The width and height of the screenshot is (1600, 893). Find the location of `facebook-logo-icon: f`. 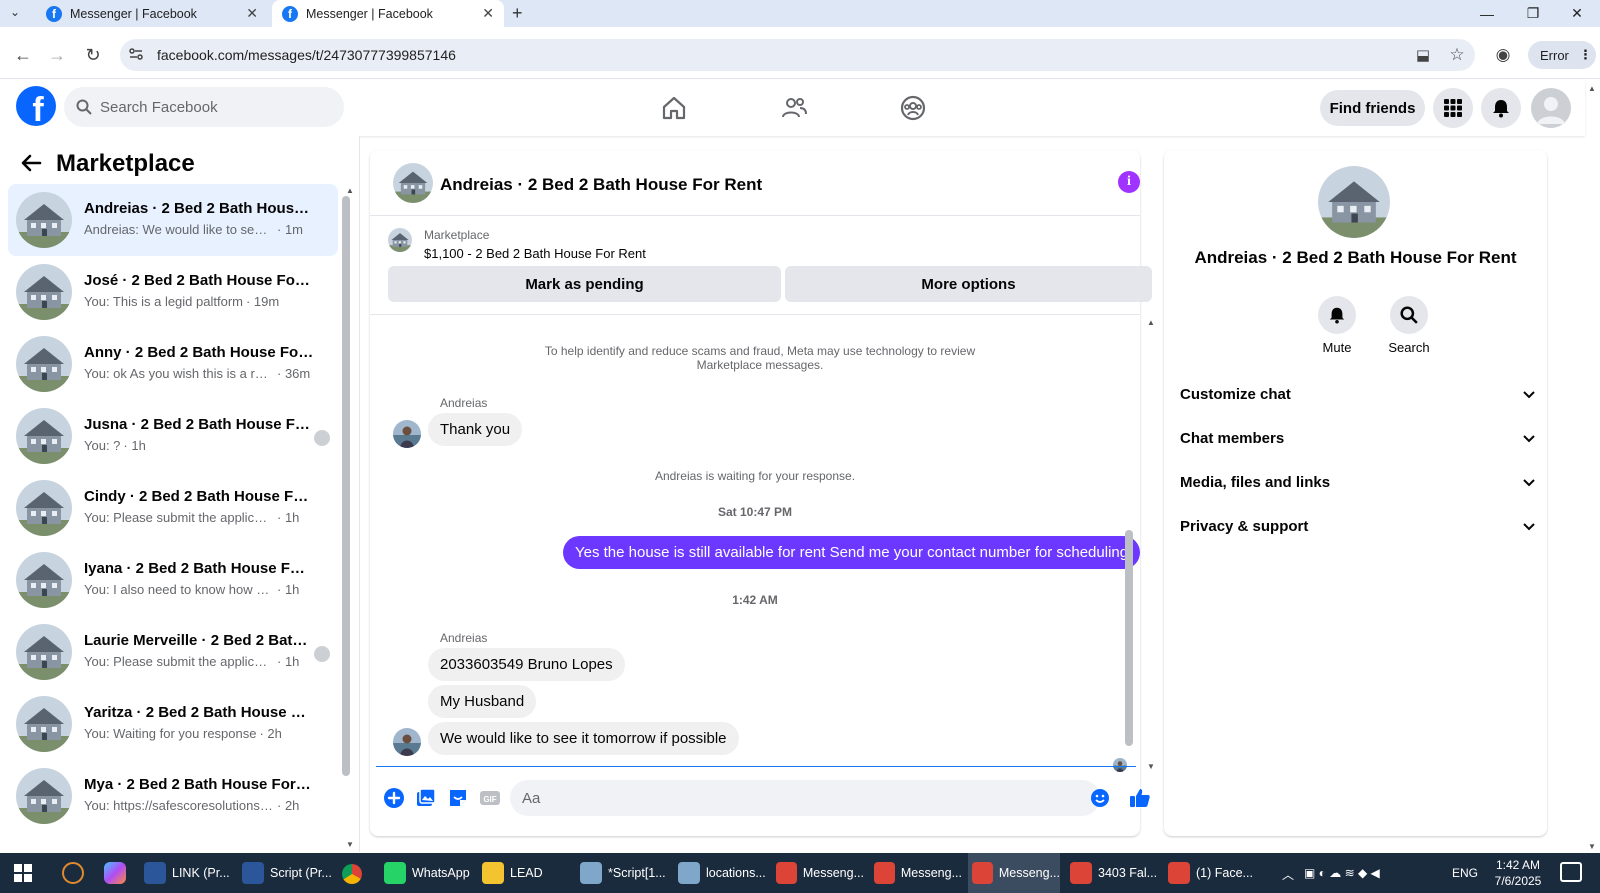

facebook-logo-icon: f is located at coordinates (36, 106).